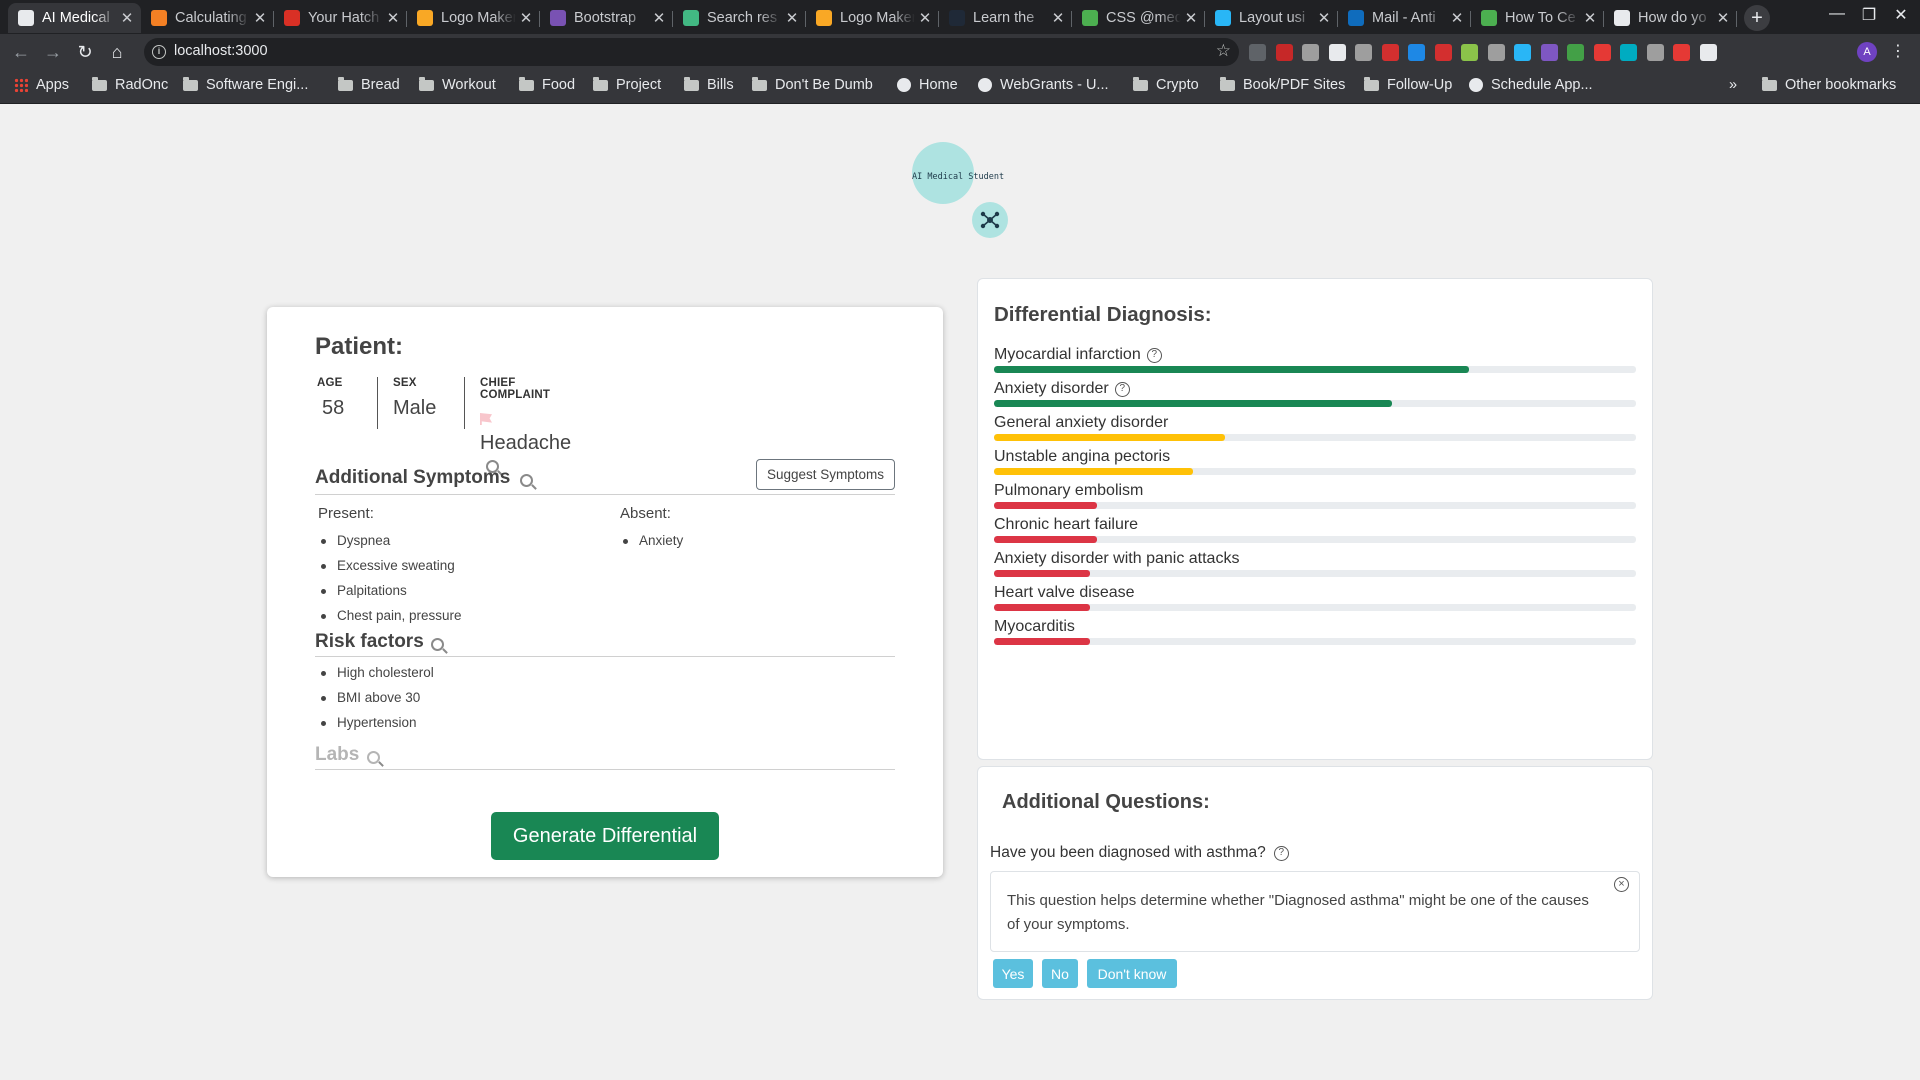 This screenshot has width=1920, height=1080. I want to click on browser-tab: CSS @med ✕, so click(1138, 18).